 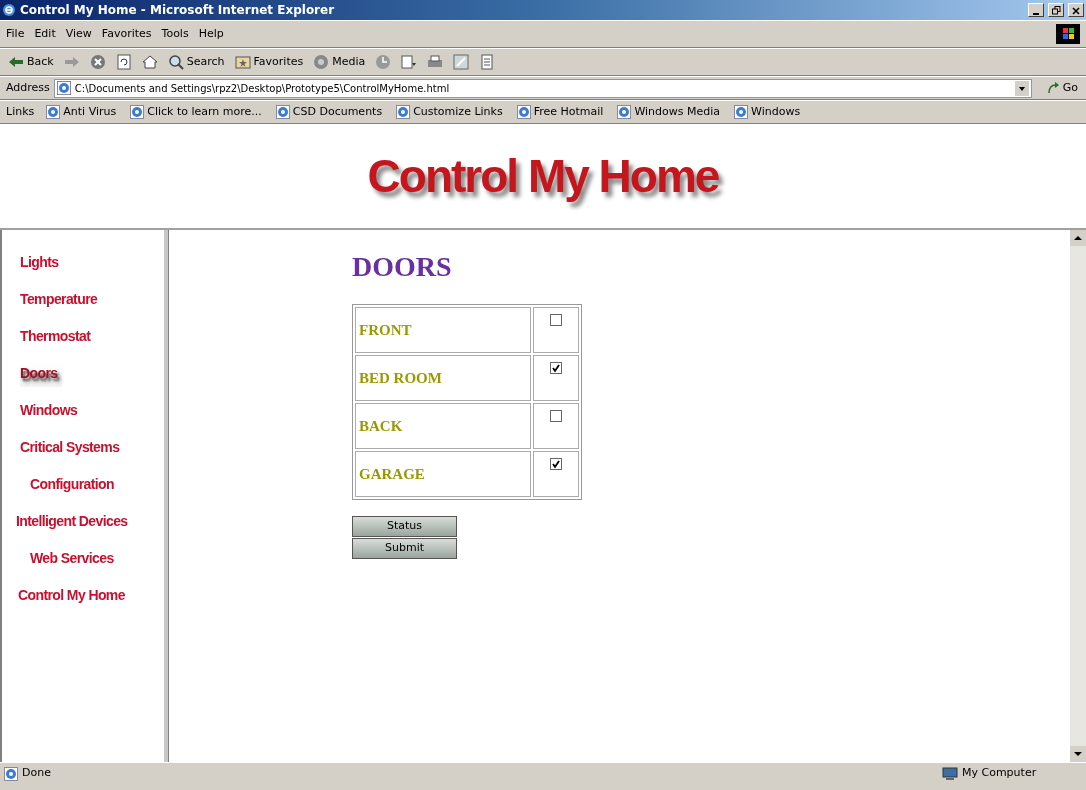 I want to click on nav-link: Web Services, so click(x=74, y=560).